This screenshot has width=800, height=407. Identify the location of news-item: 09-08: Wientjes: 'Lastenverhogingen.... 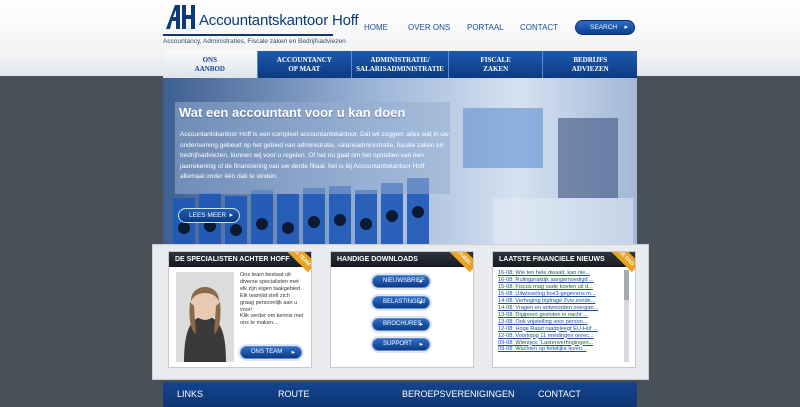
(559, 343).